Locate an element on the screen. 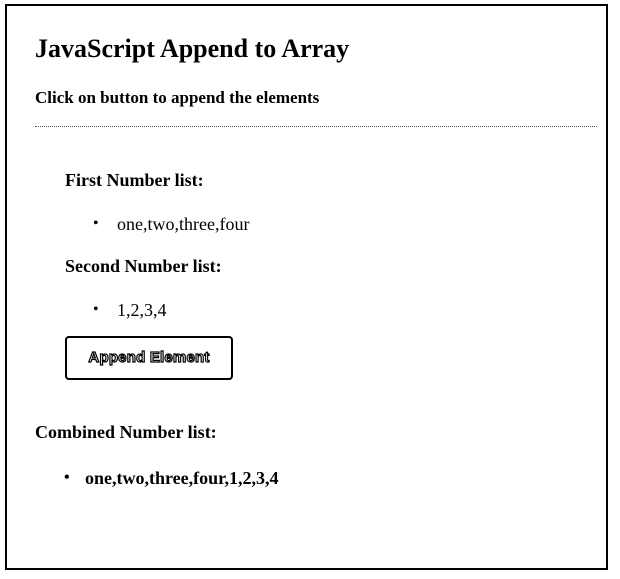  instruction-text: Click on button to append the elements is located at coordinates (177, 97).